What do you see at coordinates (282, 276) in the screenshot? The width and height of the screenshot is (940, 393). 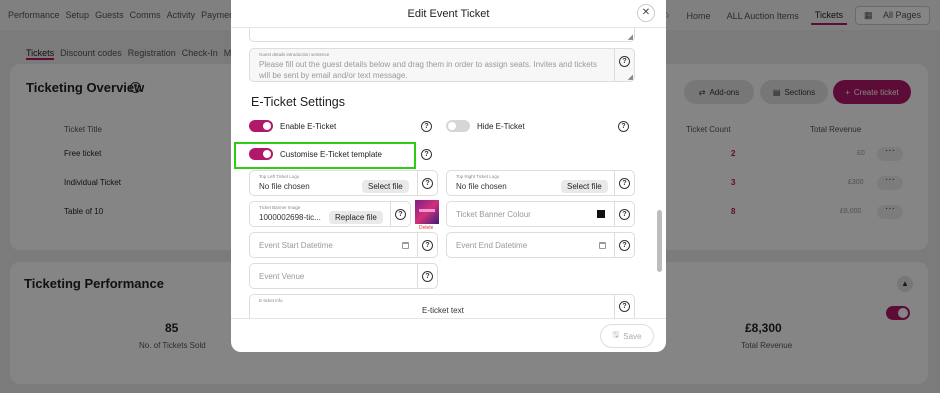 I see `event-venue-placeholder: Event Venue` at bounding box center [282, 276].